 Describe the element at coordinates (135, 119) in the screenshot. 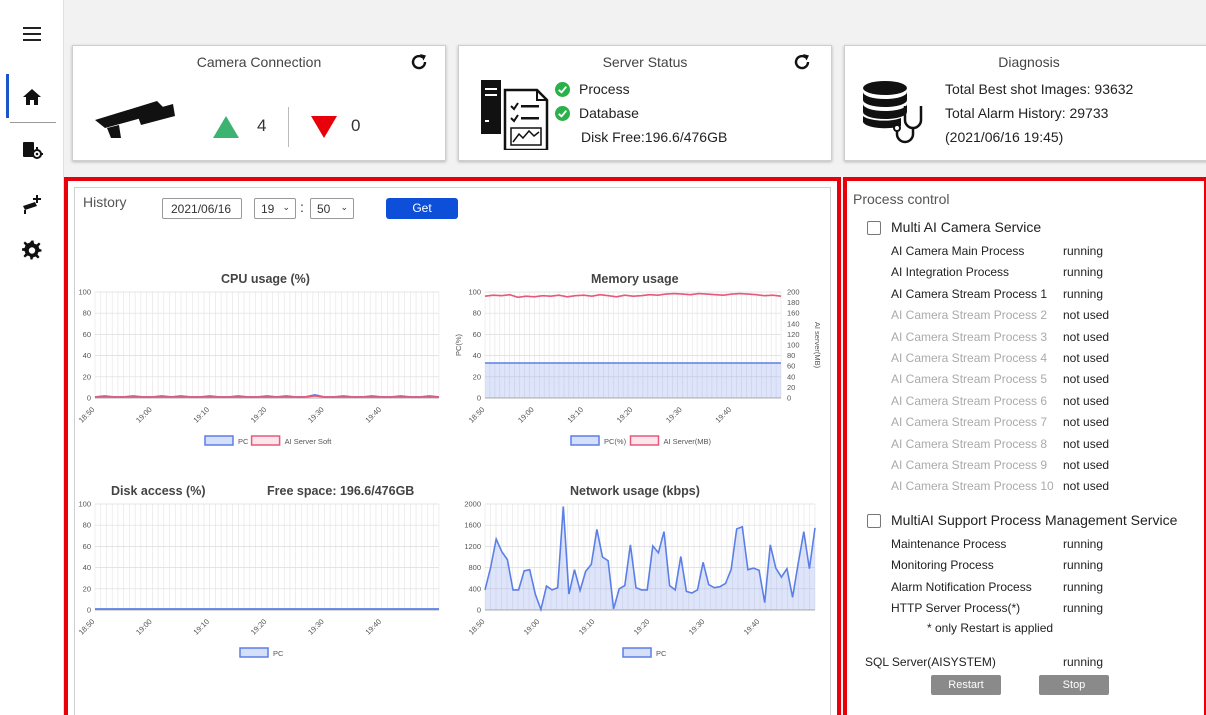

I see `camera-icon` at that location.